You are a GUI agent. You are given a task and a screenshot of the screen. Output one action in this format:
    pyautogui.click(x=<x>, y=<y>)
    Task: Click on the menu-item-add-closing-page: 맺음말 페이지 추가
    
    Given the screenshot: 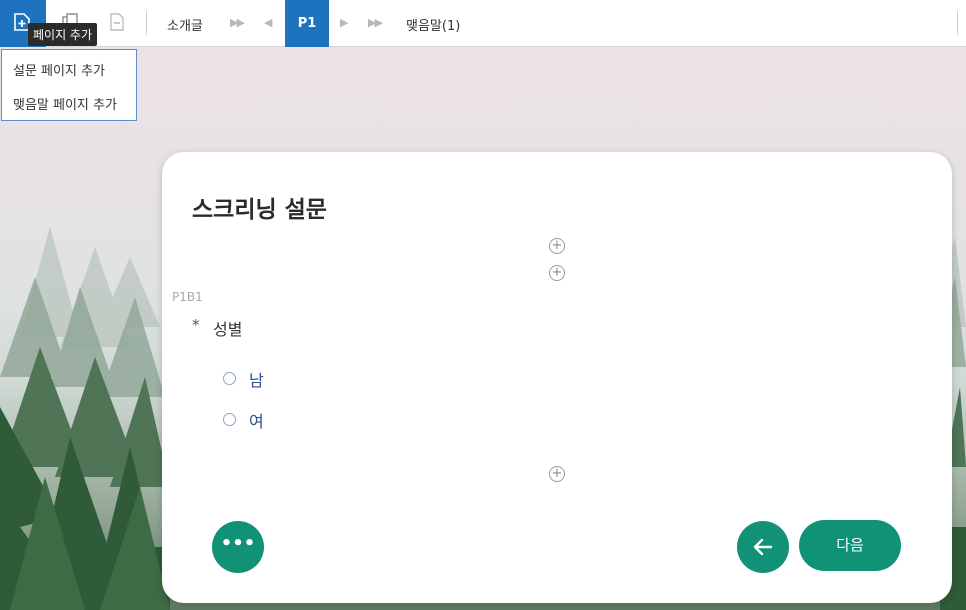 What is the action you would take?
    pyautogui.click(x=65, y=103)
    